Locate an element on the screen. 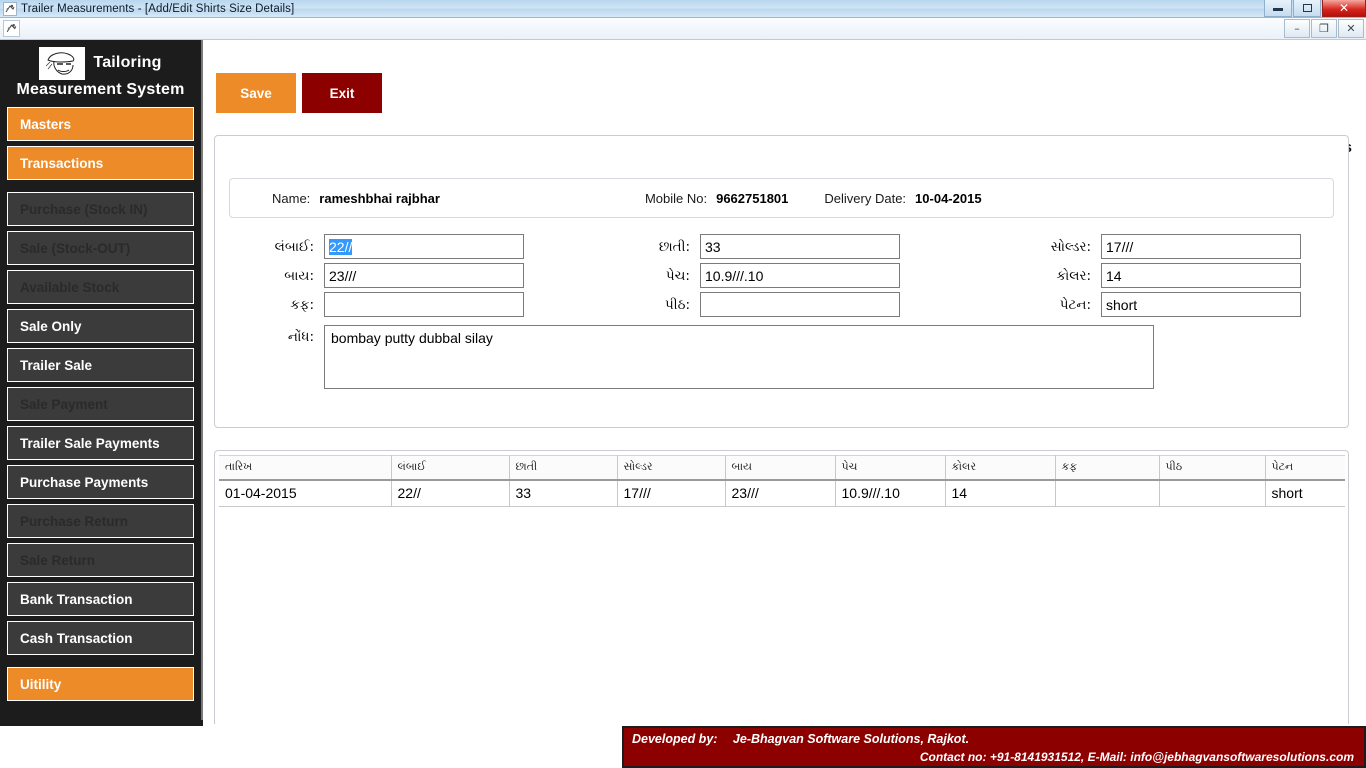  save-button: Save is located at coordinates (256, 93).